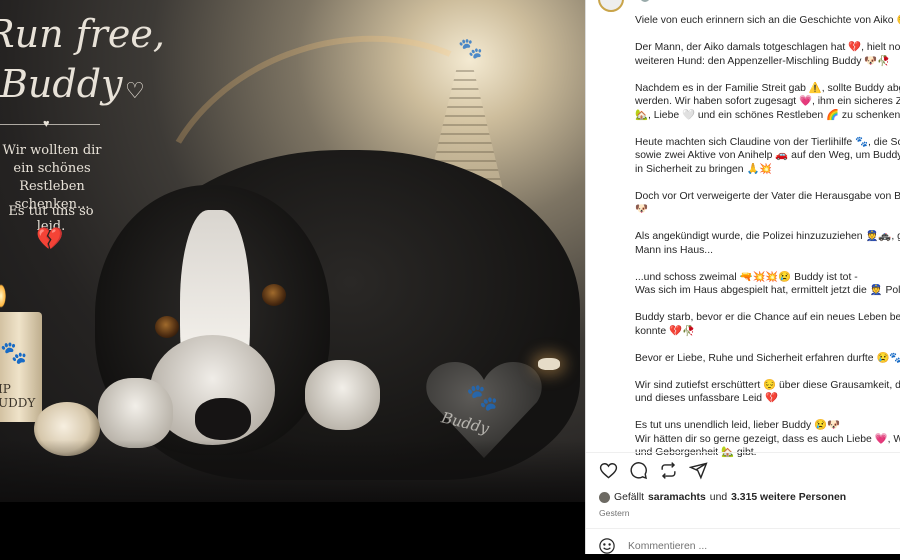 The width and height of the screenshot is (900, 560). Describe the element at coordinates (3, 296) in the screenshot. I see `candle-flame` at that location.